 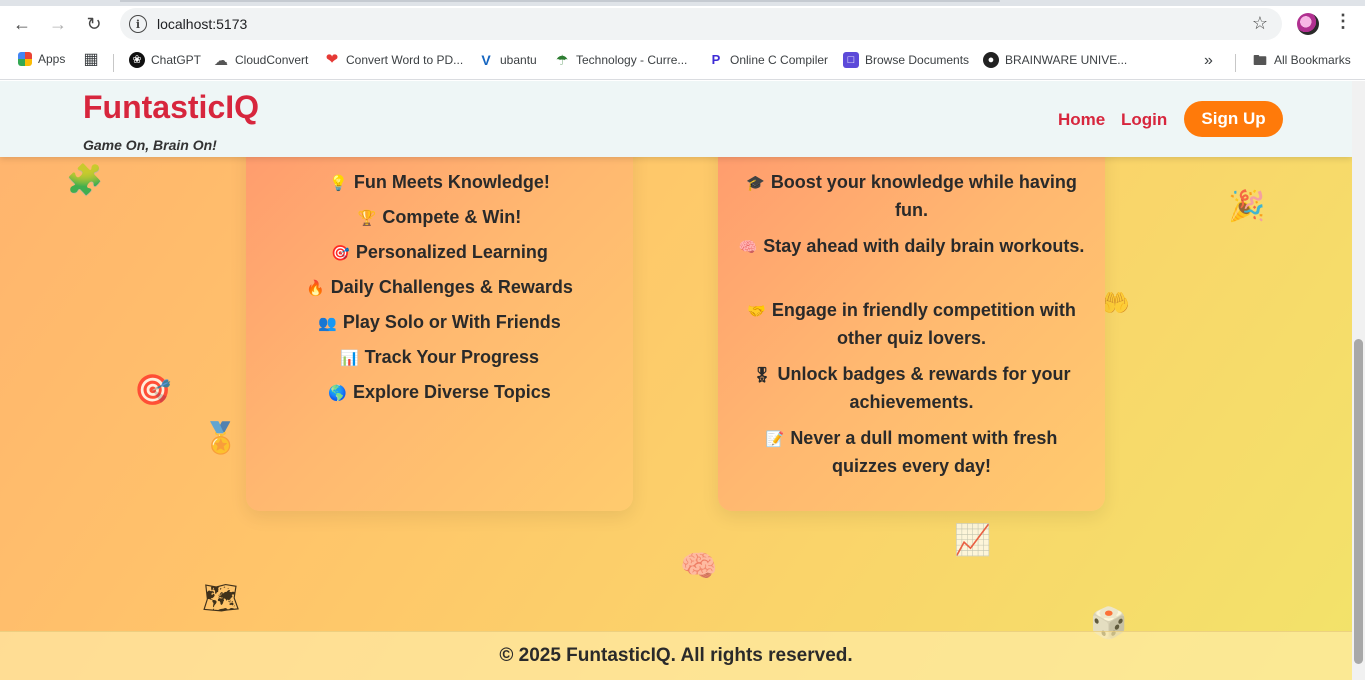 I want to click on bookmark-label: Browse Documents, so click(x=917, y=60).